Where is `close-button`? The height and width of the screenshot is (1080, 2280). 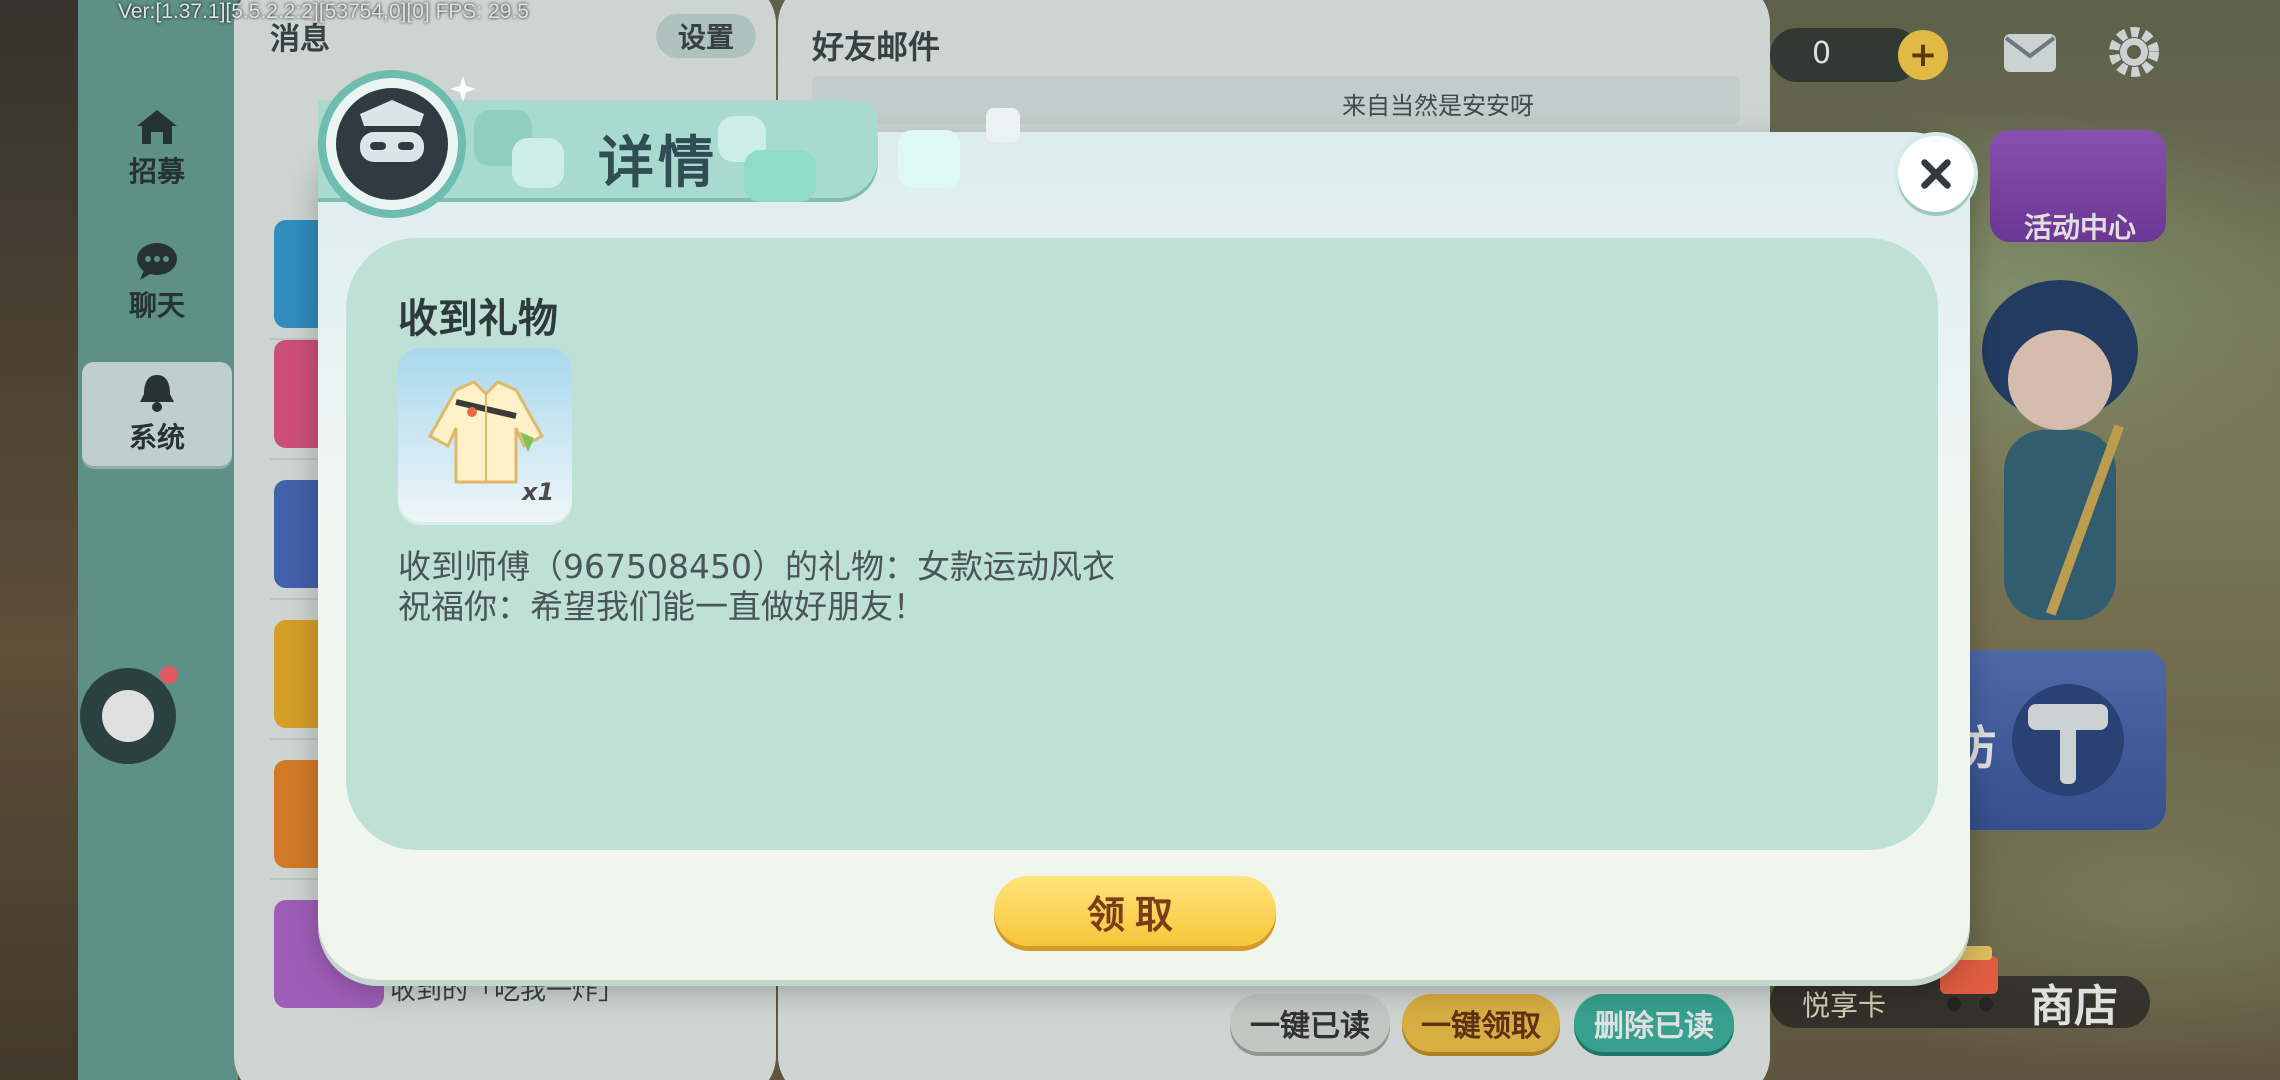
close-button is located at coordinates (1936, 174).